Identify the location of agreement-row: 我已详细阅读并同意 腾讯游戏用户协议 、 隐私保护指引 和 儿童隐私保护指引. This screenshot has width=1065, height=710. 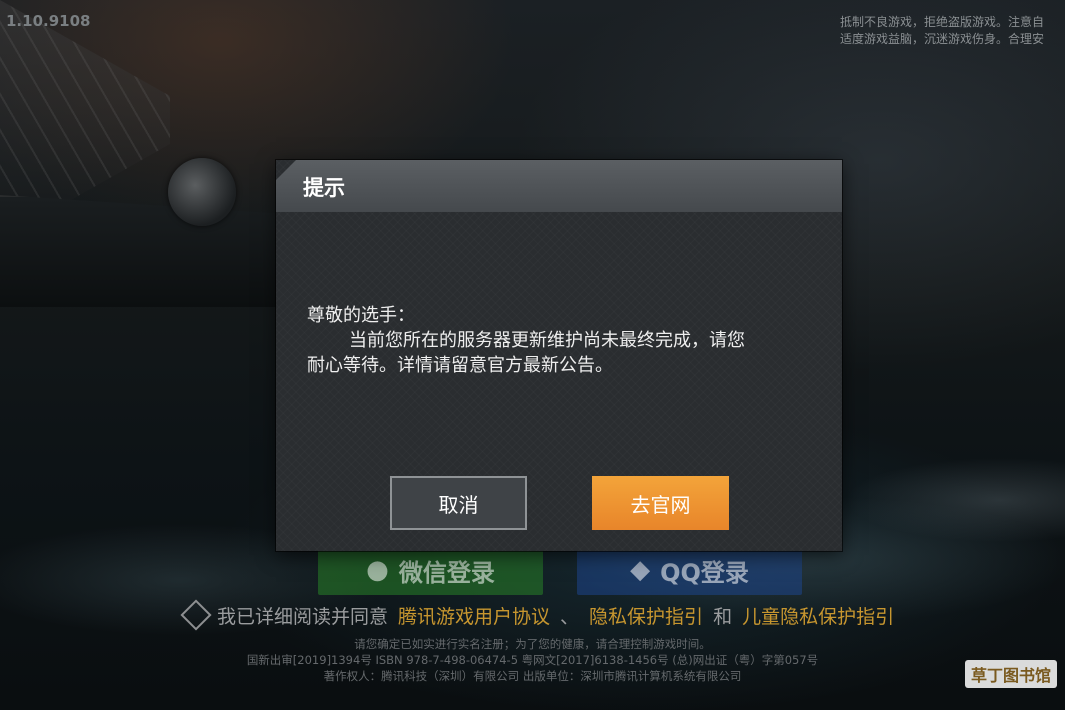
(537, 615).